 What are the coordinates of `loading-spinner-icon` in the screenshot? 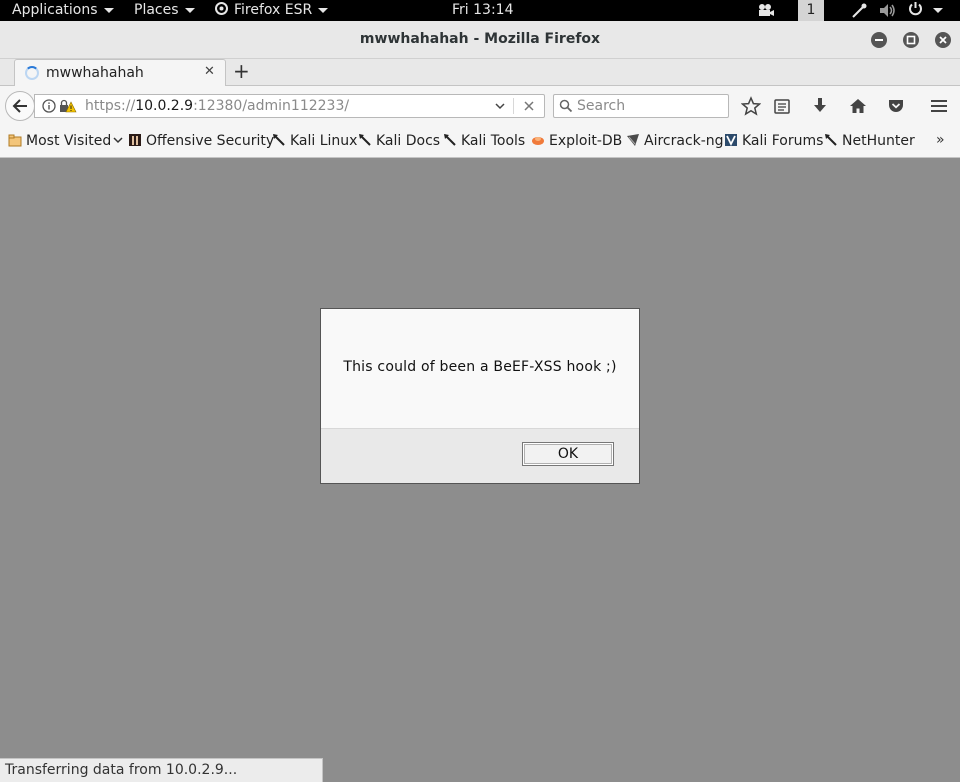 It's located at (32, 73).